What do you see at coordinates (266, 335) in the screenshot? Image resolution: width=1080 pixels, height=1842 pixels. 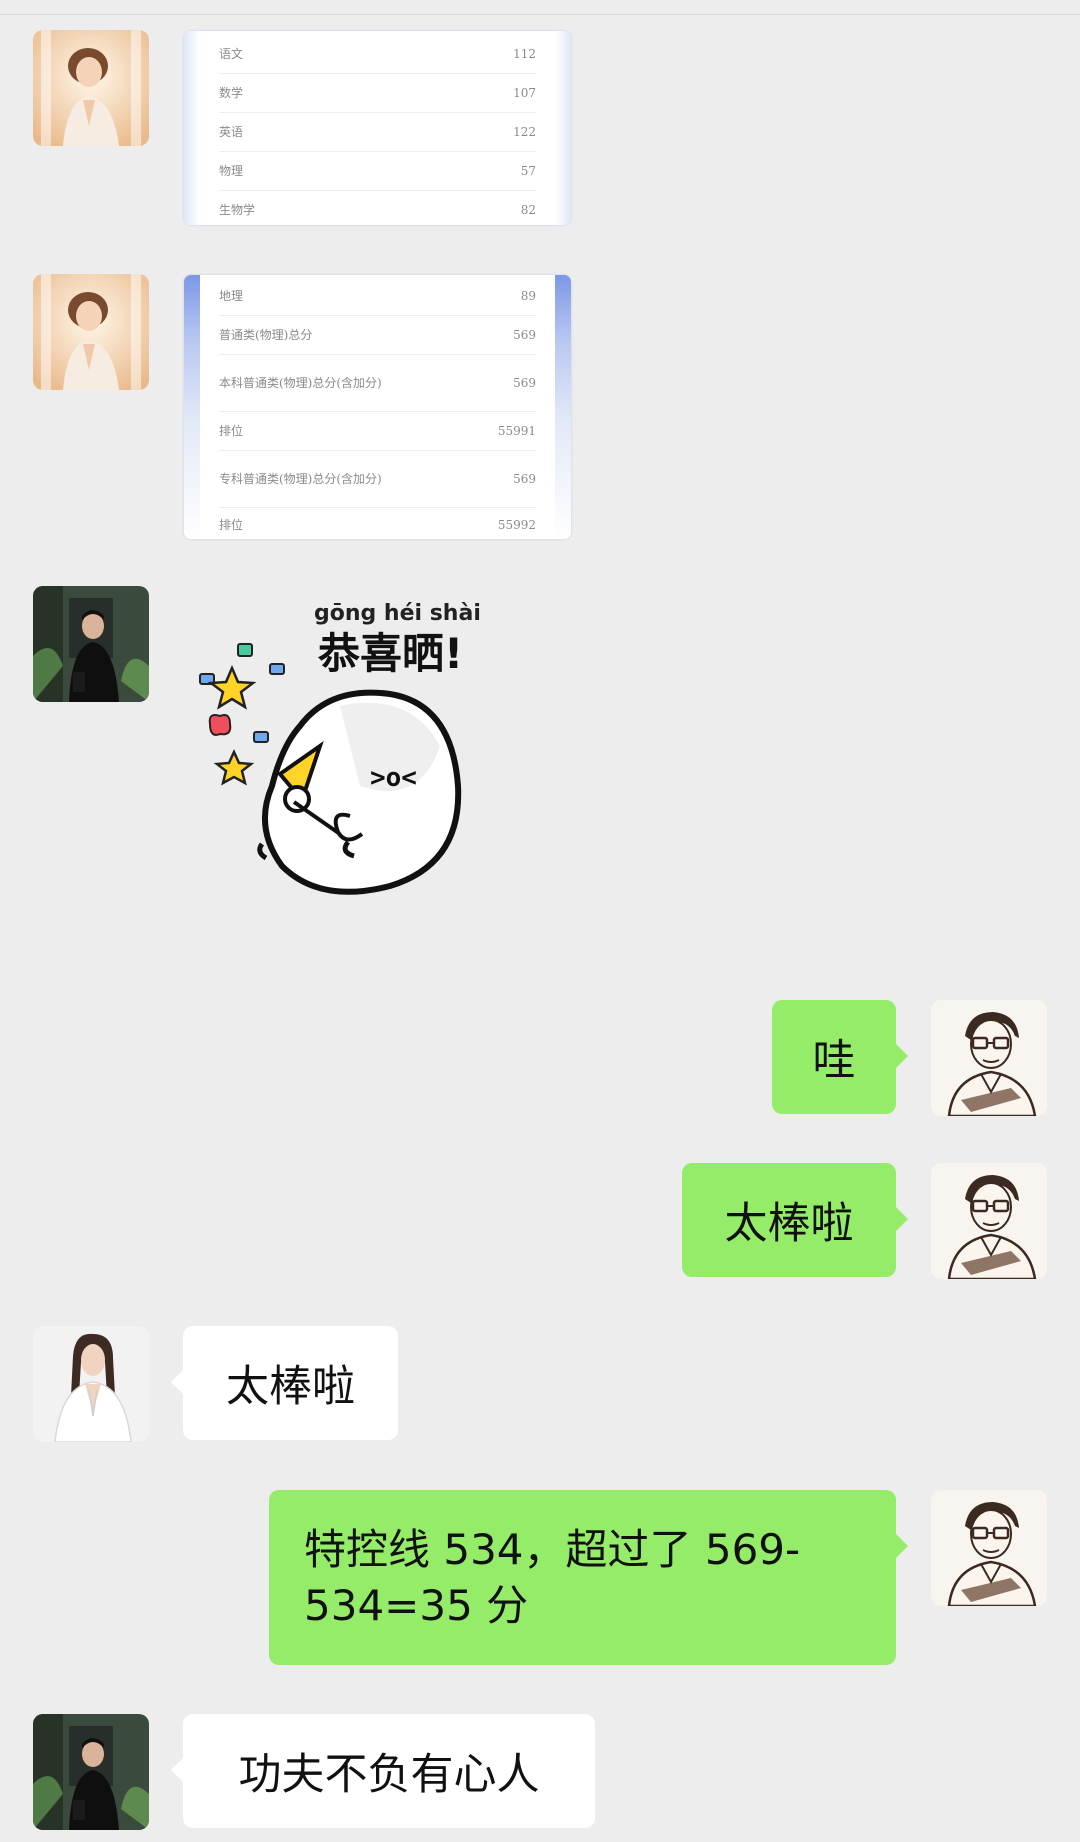 I see `score-label: 普通类(物理)总分` at bounding box center [266, 335].